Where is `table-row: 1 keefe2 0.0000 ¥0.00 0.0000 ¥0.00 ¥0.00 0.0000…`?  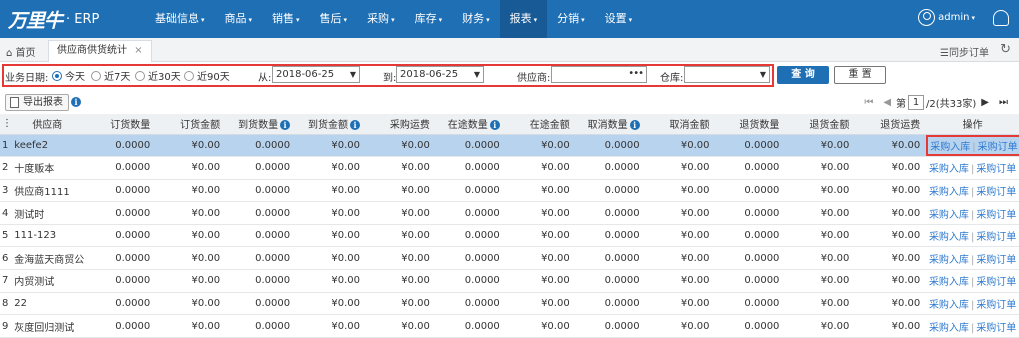 table-row: 1 keefe2 0.0000 ¥0.00 0.0000 ¥0.00 ¥0.00 0.0000… is located at coordinates (509, 146).